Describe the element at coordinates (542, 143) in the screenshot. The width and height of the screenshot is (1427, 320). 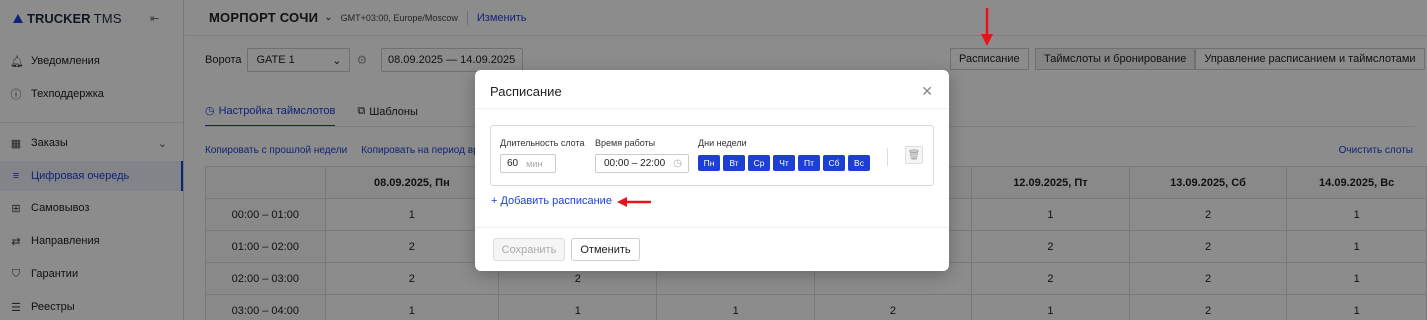
I see `slot-duration-label: Длительность слота` at that location.